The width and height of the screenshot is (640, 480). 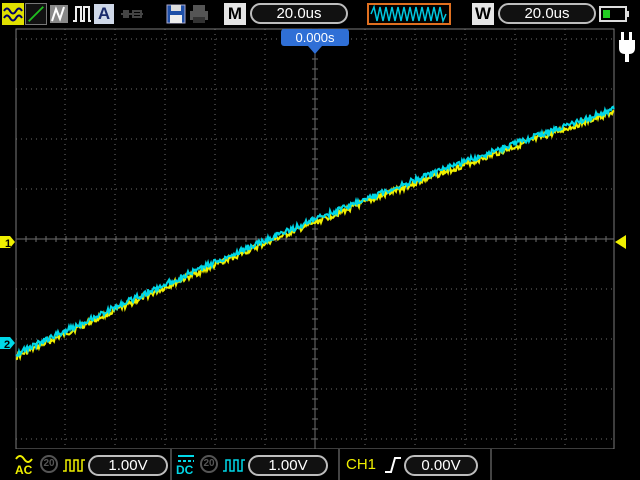 What do you see at coordinates (299, 13) in the screenshot?
I see `timebase-display: 20.0us` at bounding box center [299, 13].